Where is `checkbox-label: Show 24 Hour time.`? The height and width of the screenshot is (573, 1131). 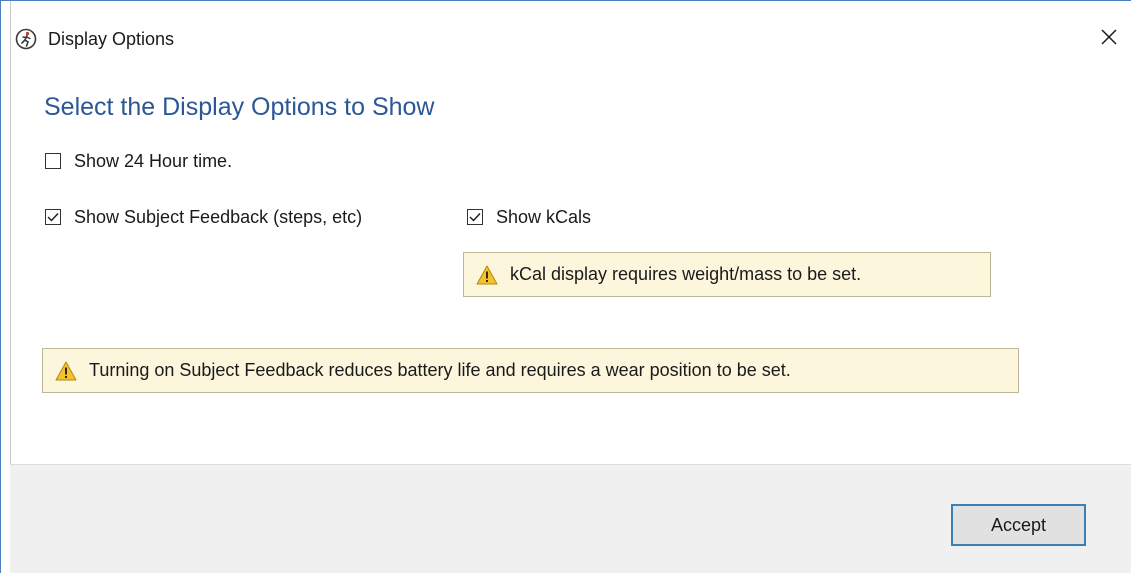
checkbox-label: Show 24 Hour time. is located at coordinates (153, 161).